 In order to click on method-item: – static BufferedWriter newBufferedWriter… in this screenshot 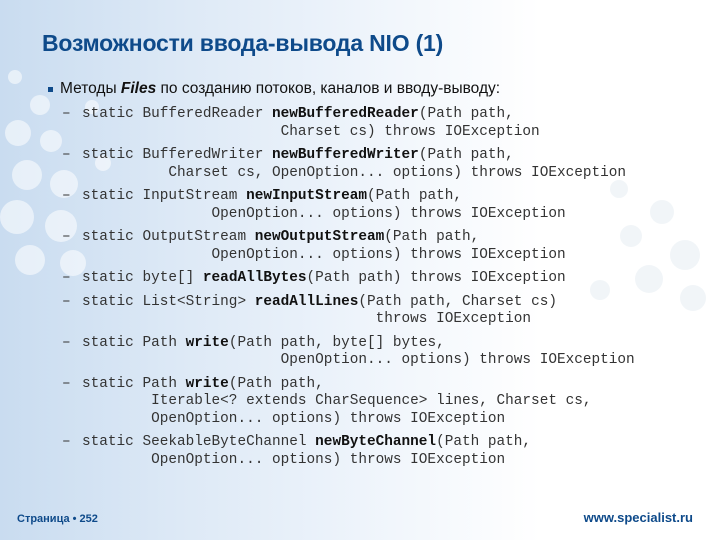, I will do `click(348, 164)`.